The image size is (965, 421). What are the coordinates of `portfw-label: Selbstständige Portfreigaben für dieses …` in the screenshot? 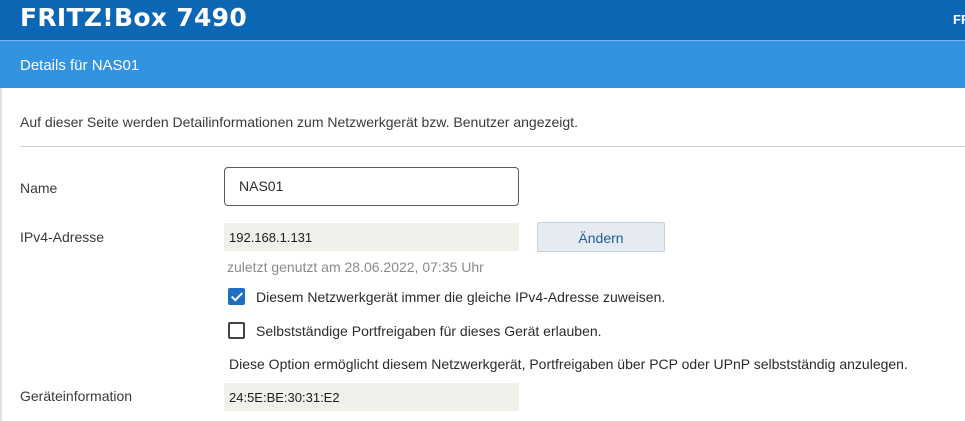 It's located at (429, 331).